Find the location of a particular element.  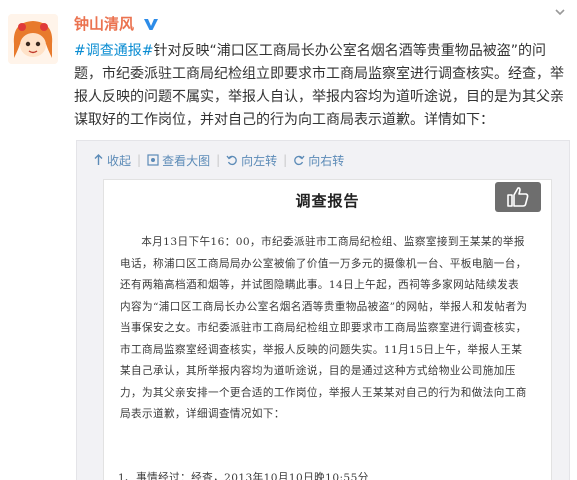

document-item-line: 1、事情经过：经查，2013年10月10日晚10:55分 is located at coordinates (243, 476).